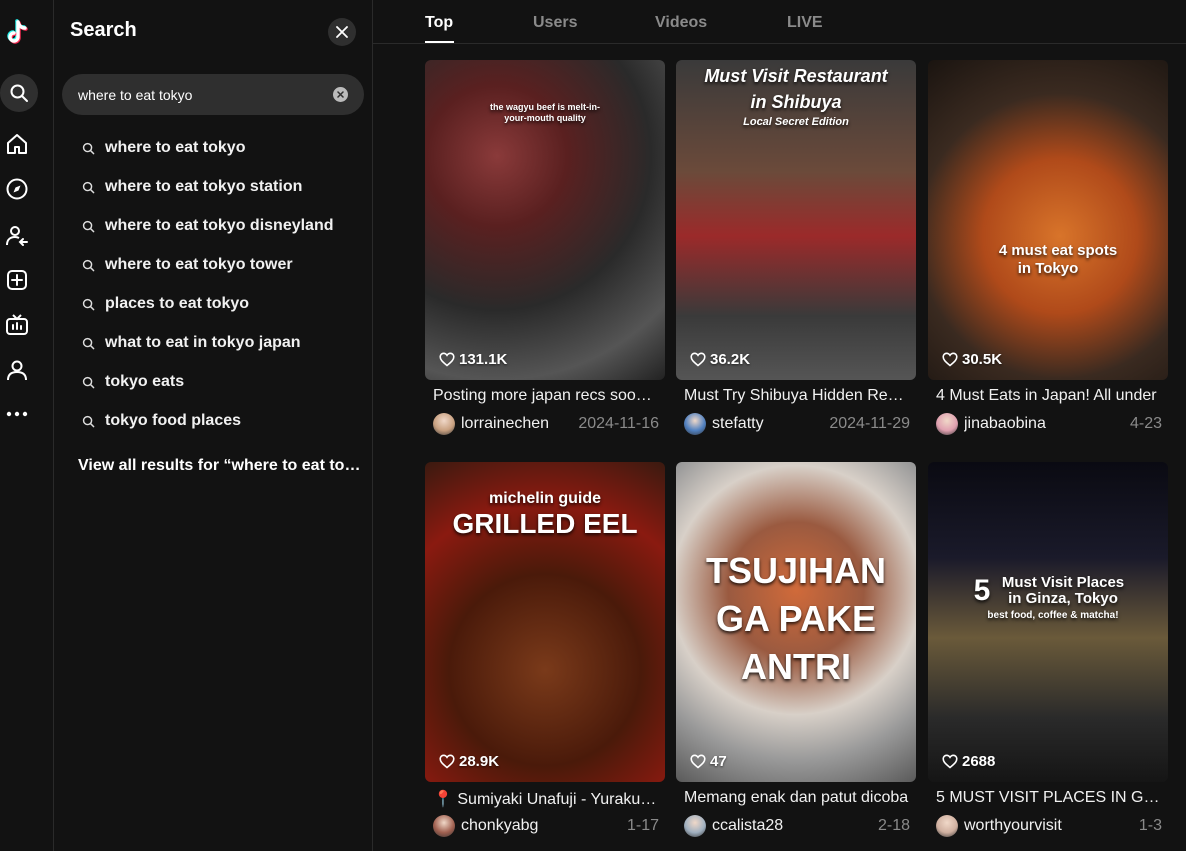 The width and height of the screenshot is (1186, 851). What do you see at coordinates (1043, 424) in the screenshot?
I see `author-name: jinabaobina` at bounding box center [1043, 424].